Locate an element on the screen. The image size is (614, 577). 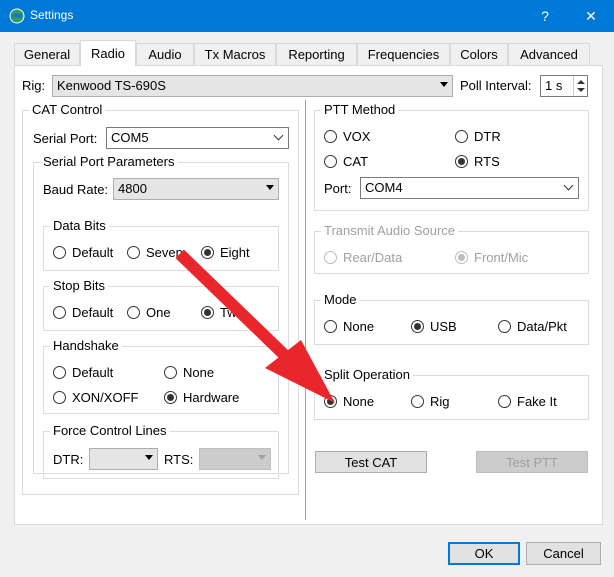
handshake-xonxoff-radio: XON/XOFF is located at coordinates (95, 397).